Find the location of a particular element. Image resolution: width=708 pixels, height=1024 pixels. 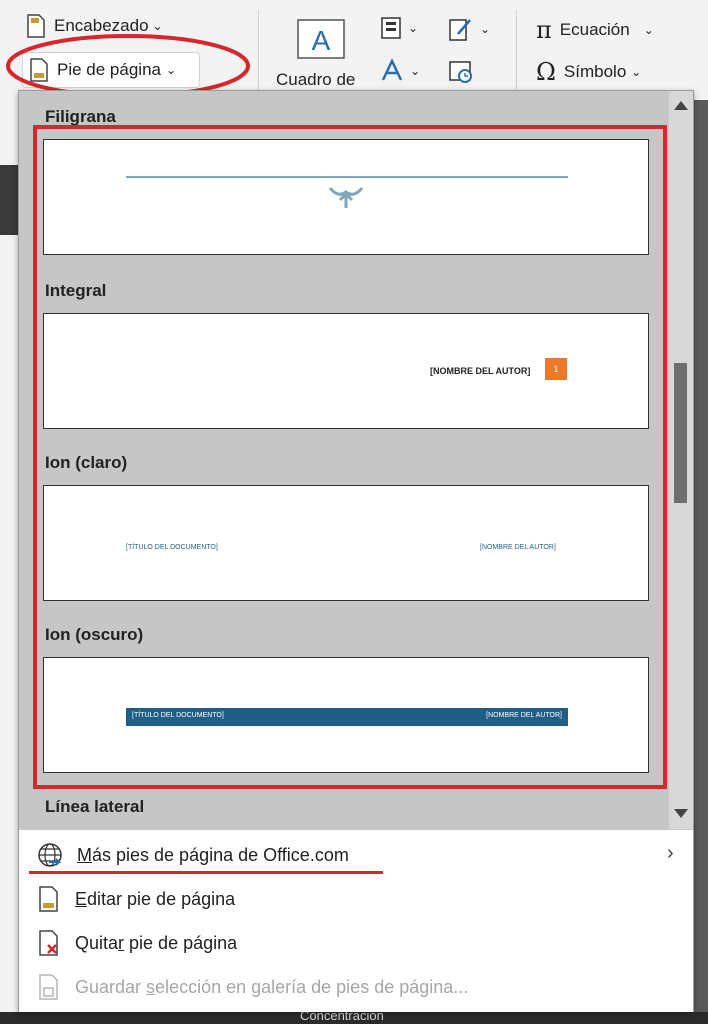

remove-footer-item: Quitar pie de página is located at coordinates (137, 943).